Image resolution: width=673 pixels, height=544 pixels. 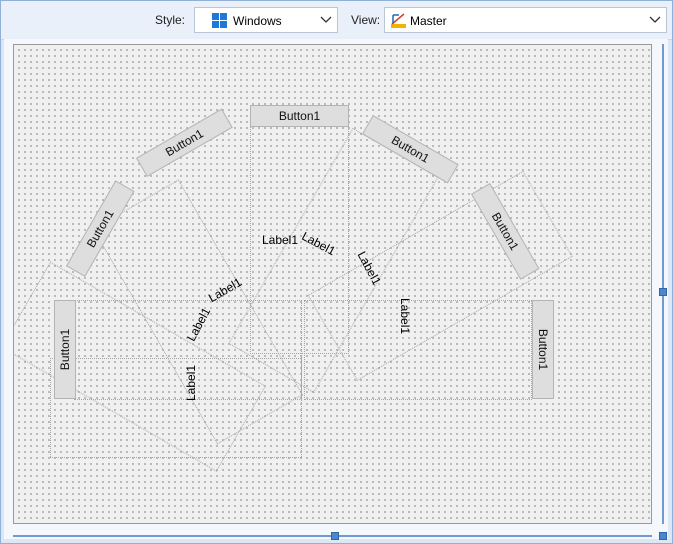 What do you see at coordinates (257, 21) in the screenshot?
I see `style-value: Windows` at bounding box center [257, 21].